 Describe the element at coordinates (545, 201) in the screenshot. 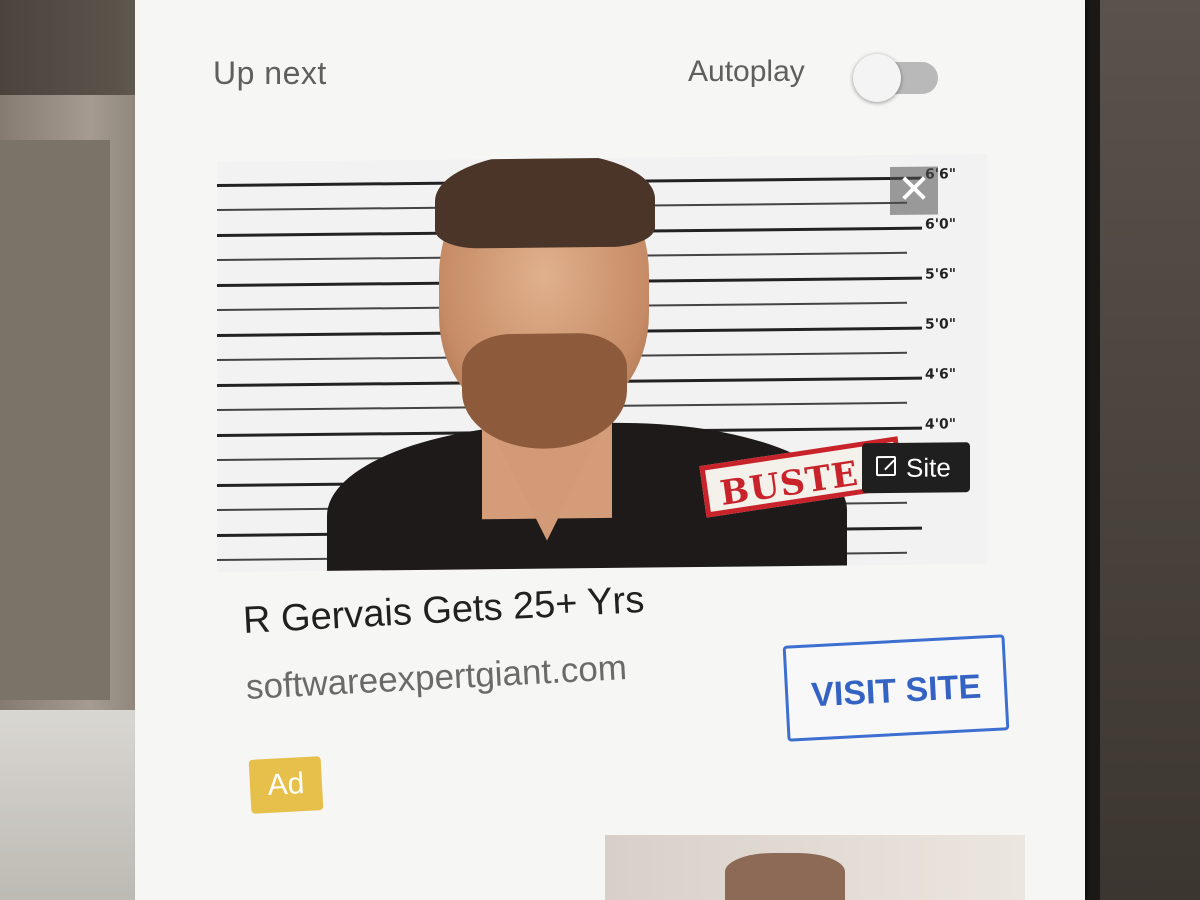

I see `thumbnail-hair` at that location.